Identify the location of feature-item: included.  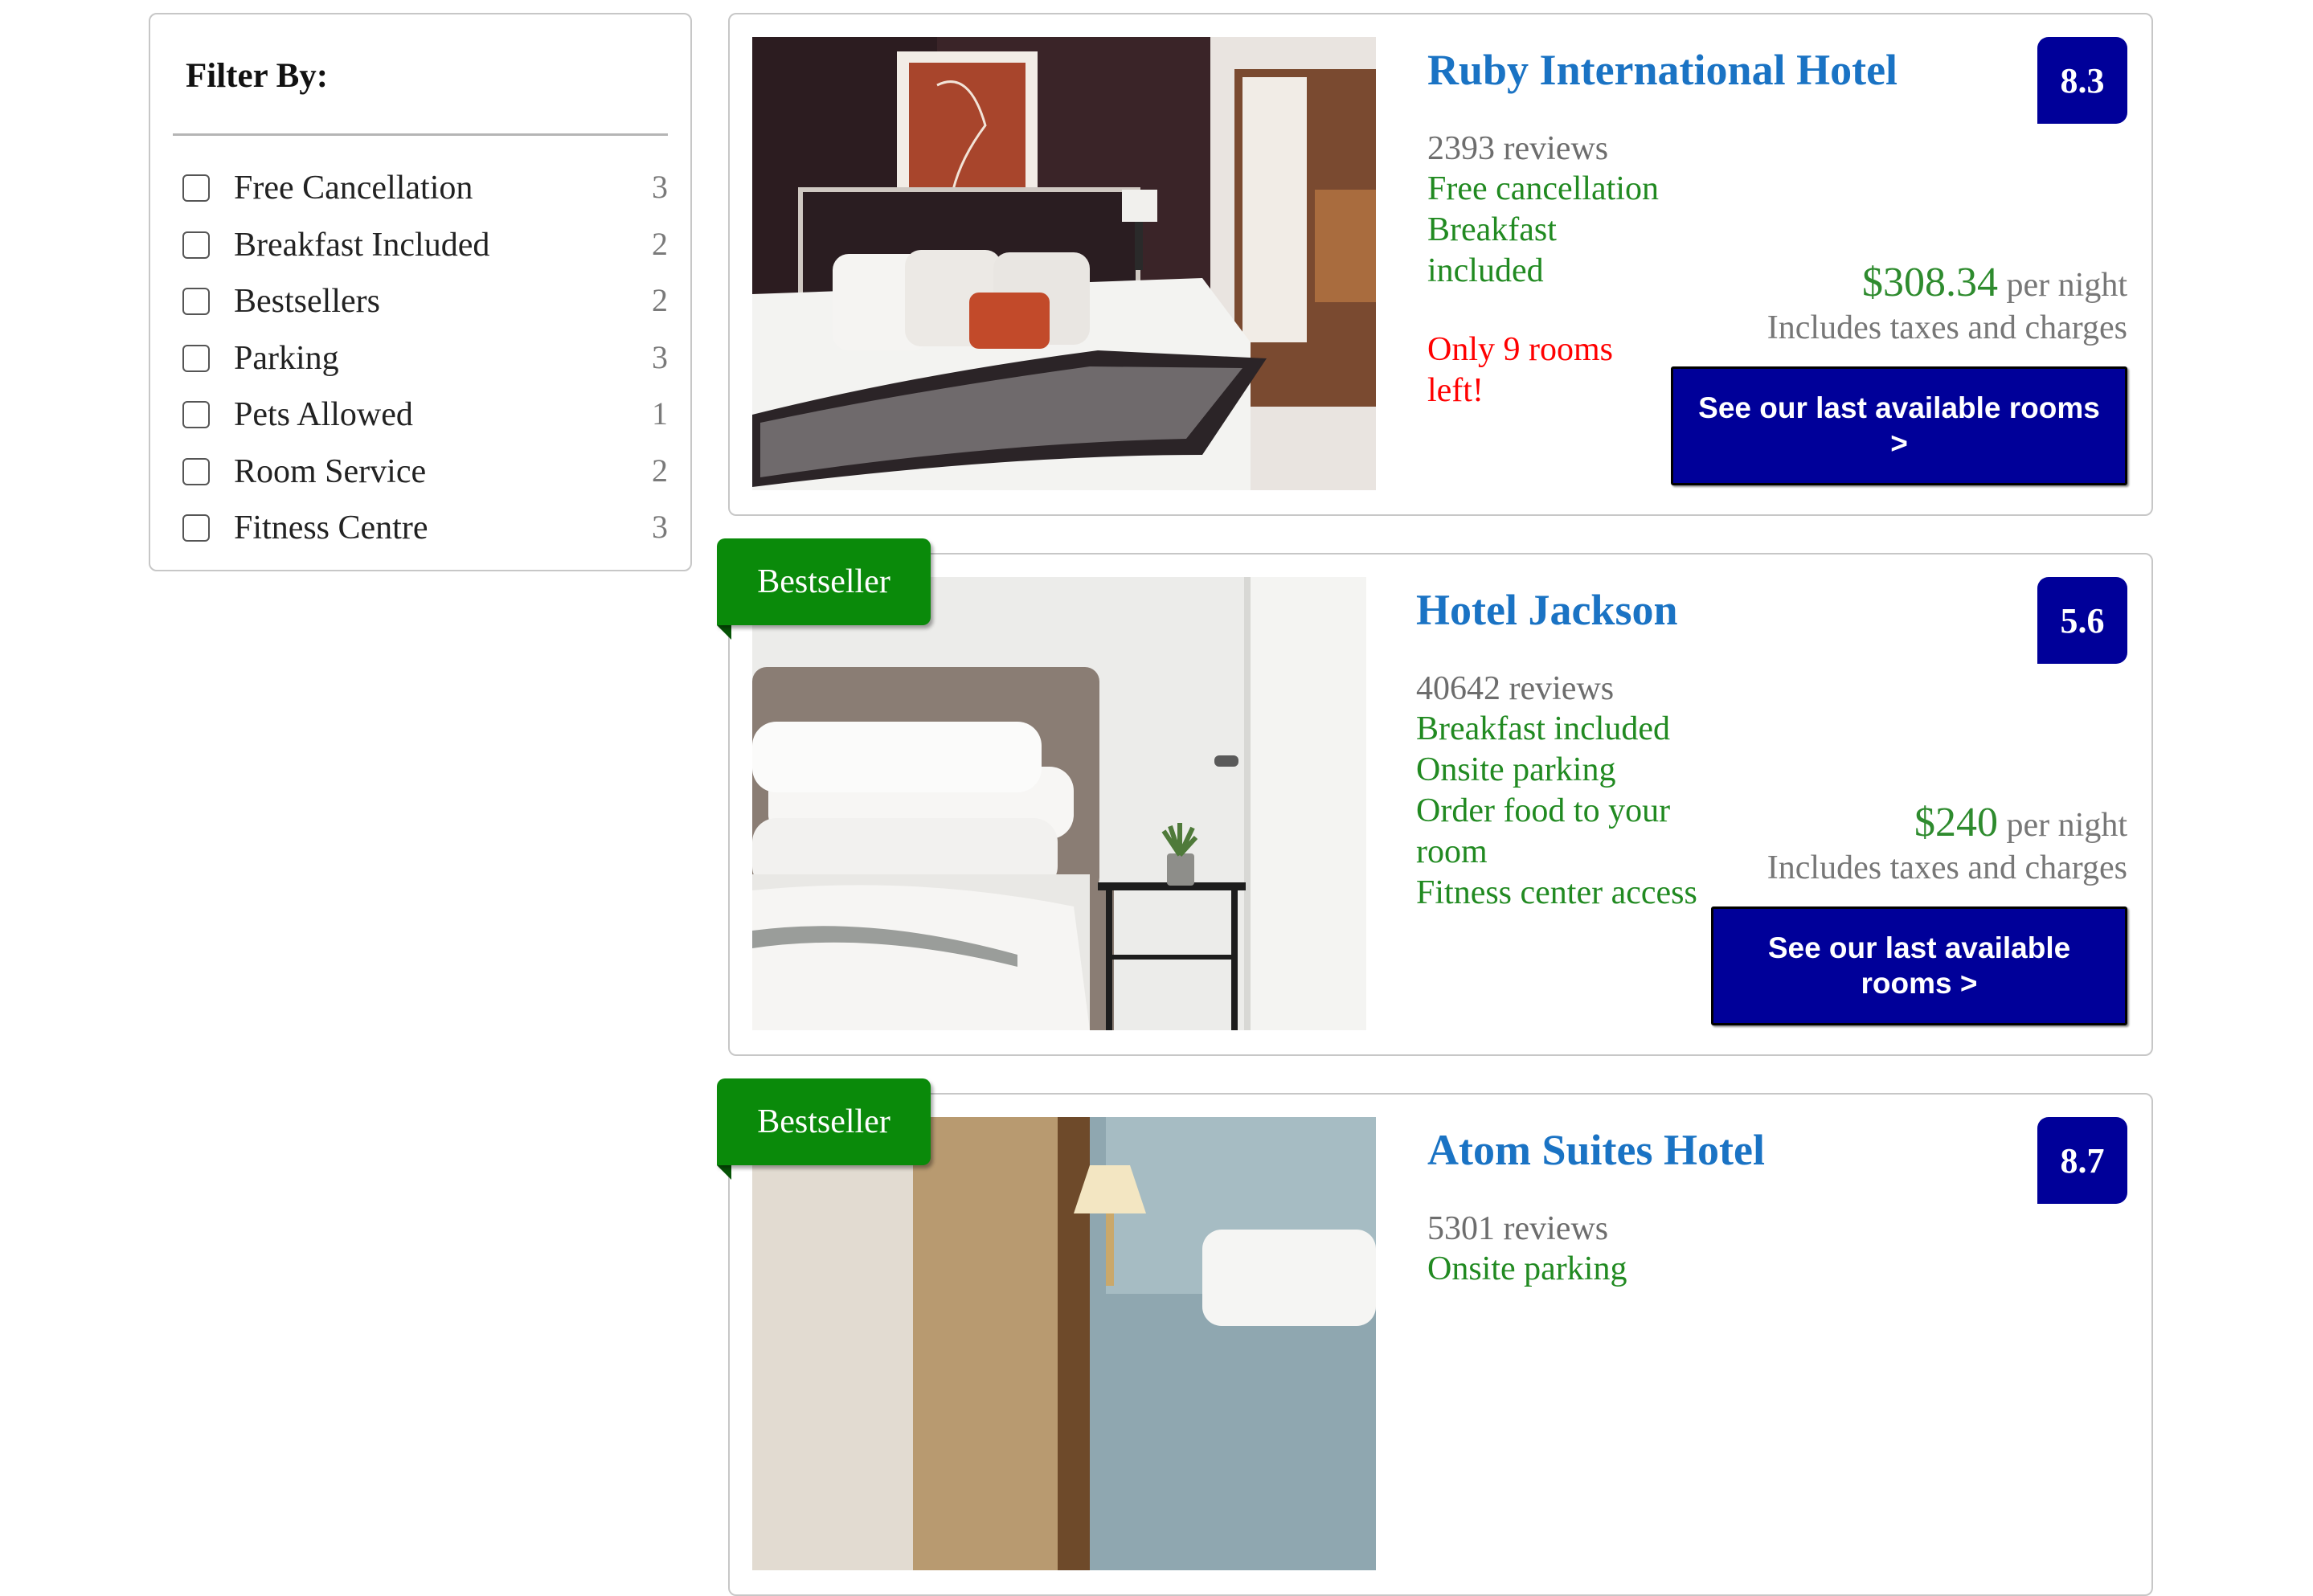
(1486, 270).